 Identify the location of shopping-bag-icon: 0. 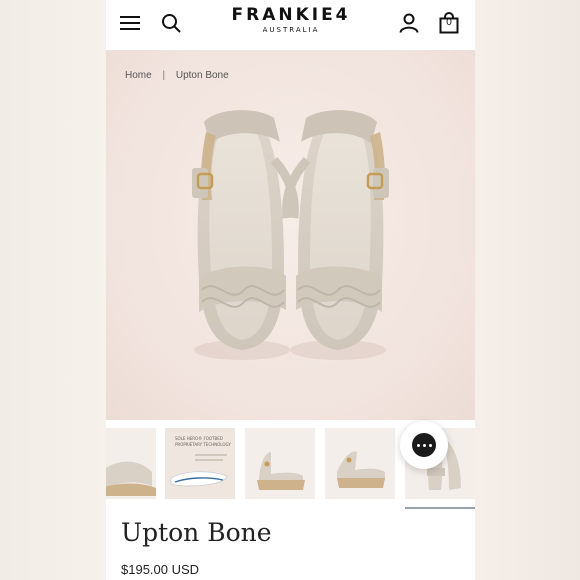
(449, 23).